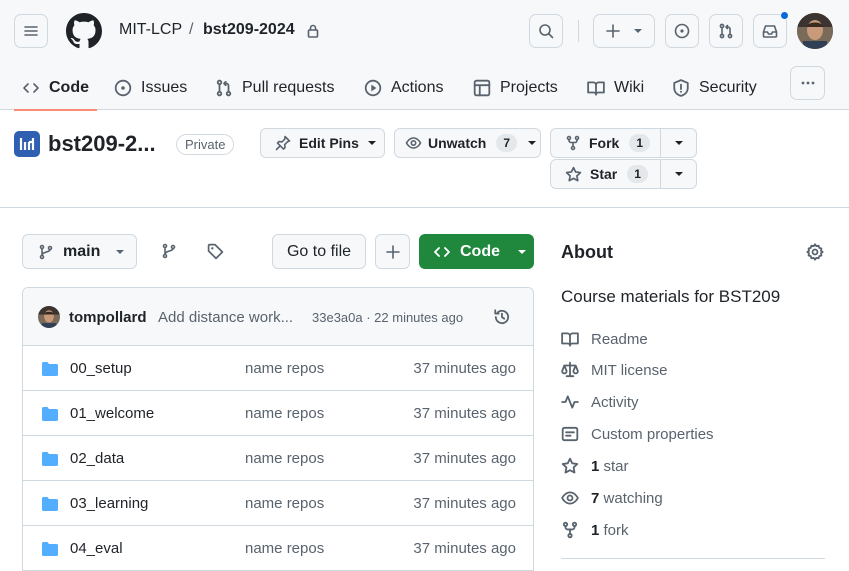 This screenshot has height=571, width=849. Describe the element at coordinates (84, 31) in the screenshot. I see `github-logo` at that location.